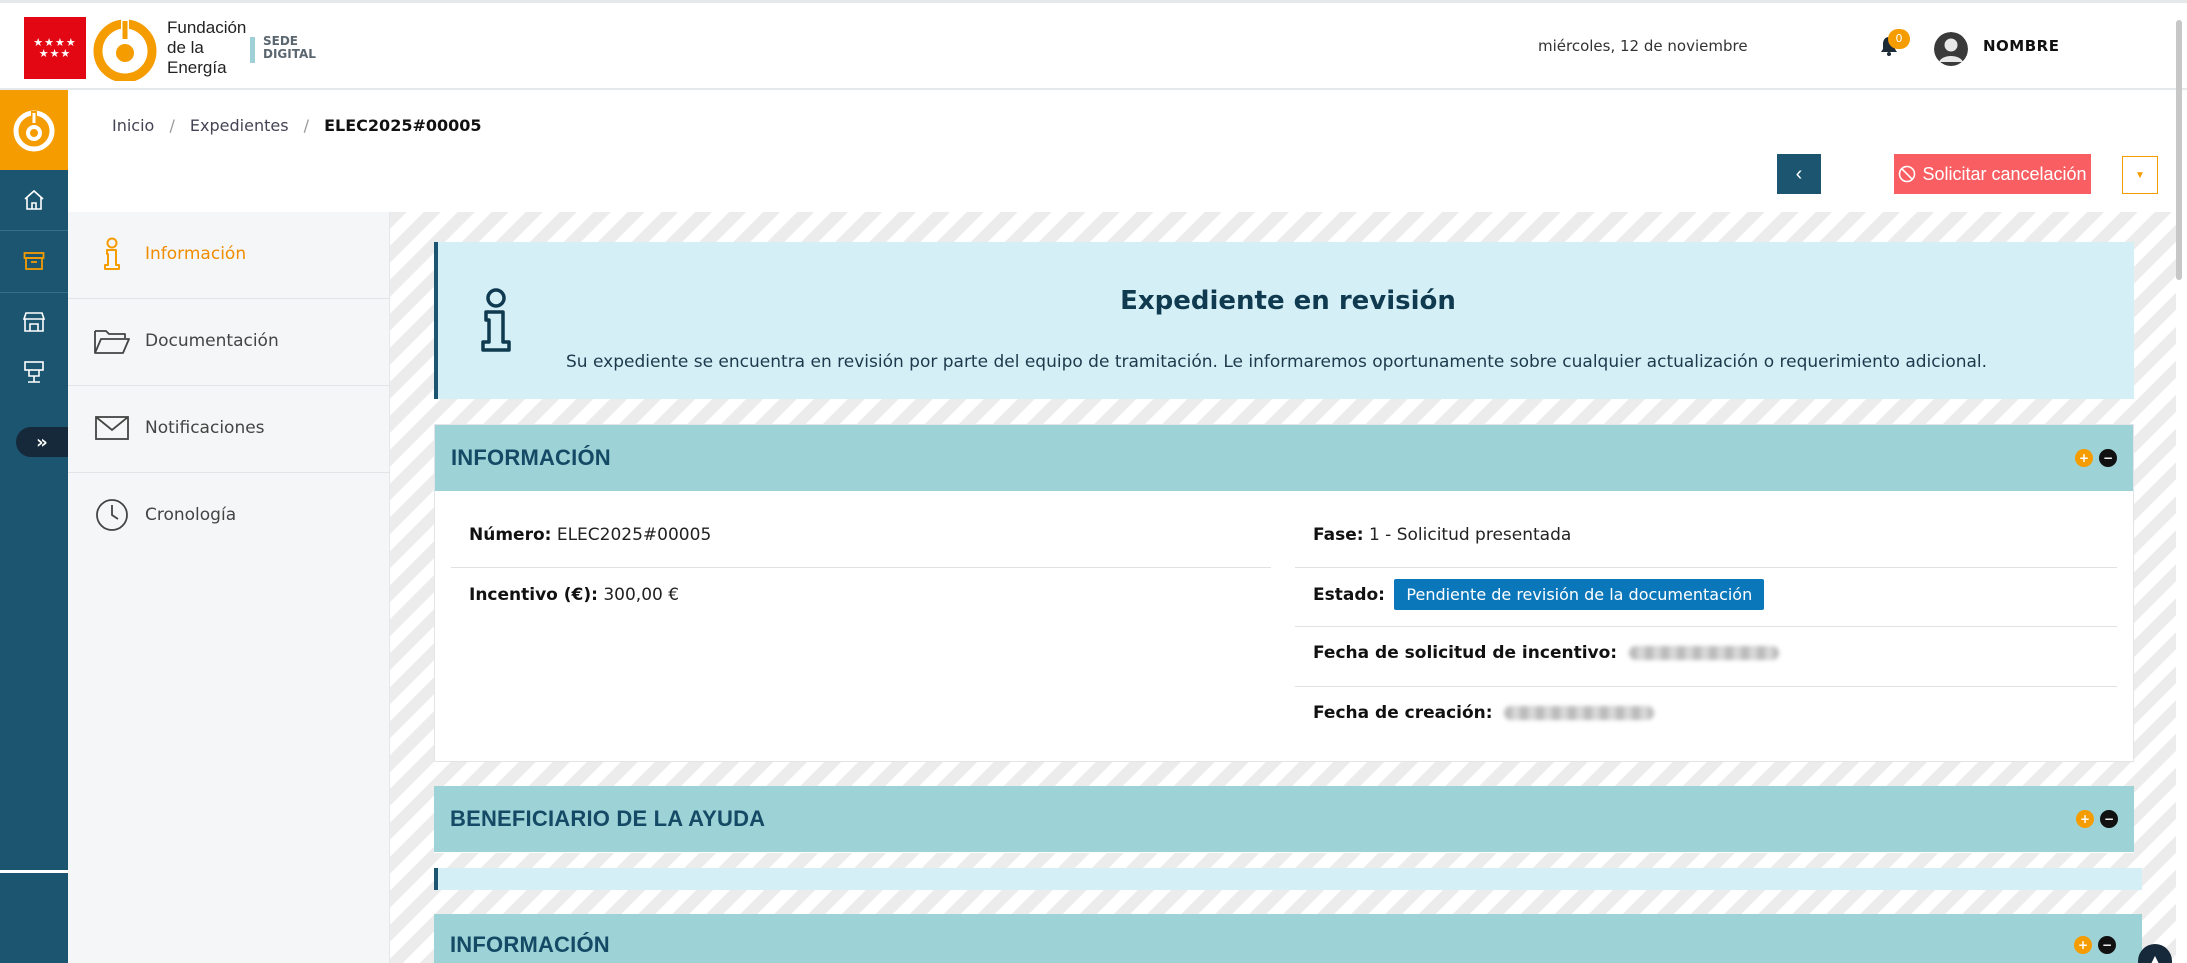 Image resolution: width=2187 pixels, height=963 pixels. I want to click on user-name: NOMBRE, so click(2021, 46).